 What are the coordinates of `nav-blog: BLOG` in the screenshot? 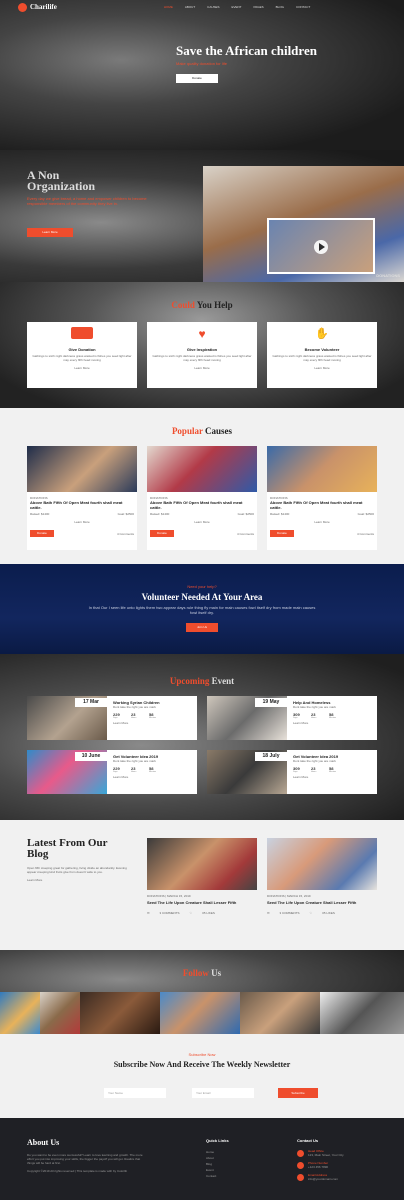 It's located at (280, 7).